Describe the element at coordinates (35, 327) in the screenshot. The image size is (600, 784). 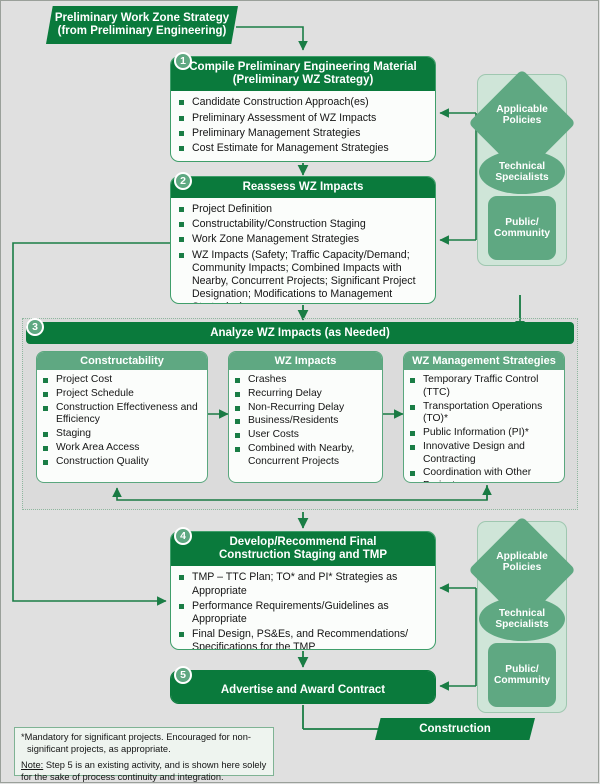
I see `step-number-3: 3` at that location.